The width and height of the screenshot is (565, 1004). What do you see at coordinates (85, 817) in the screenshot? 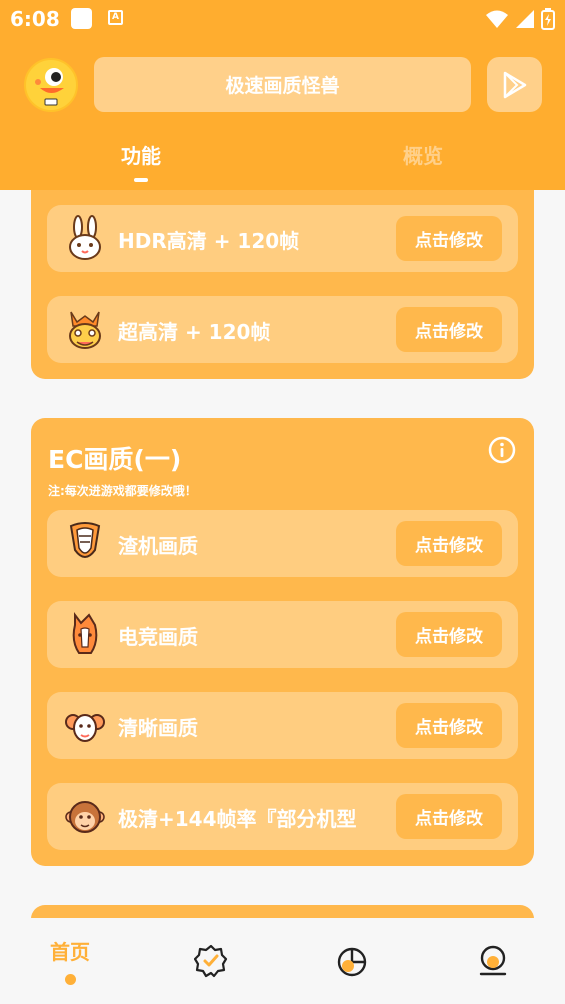
I see `monkey-icon` at bounding box center [85, 817].